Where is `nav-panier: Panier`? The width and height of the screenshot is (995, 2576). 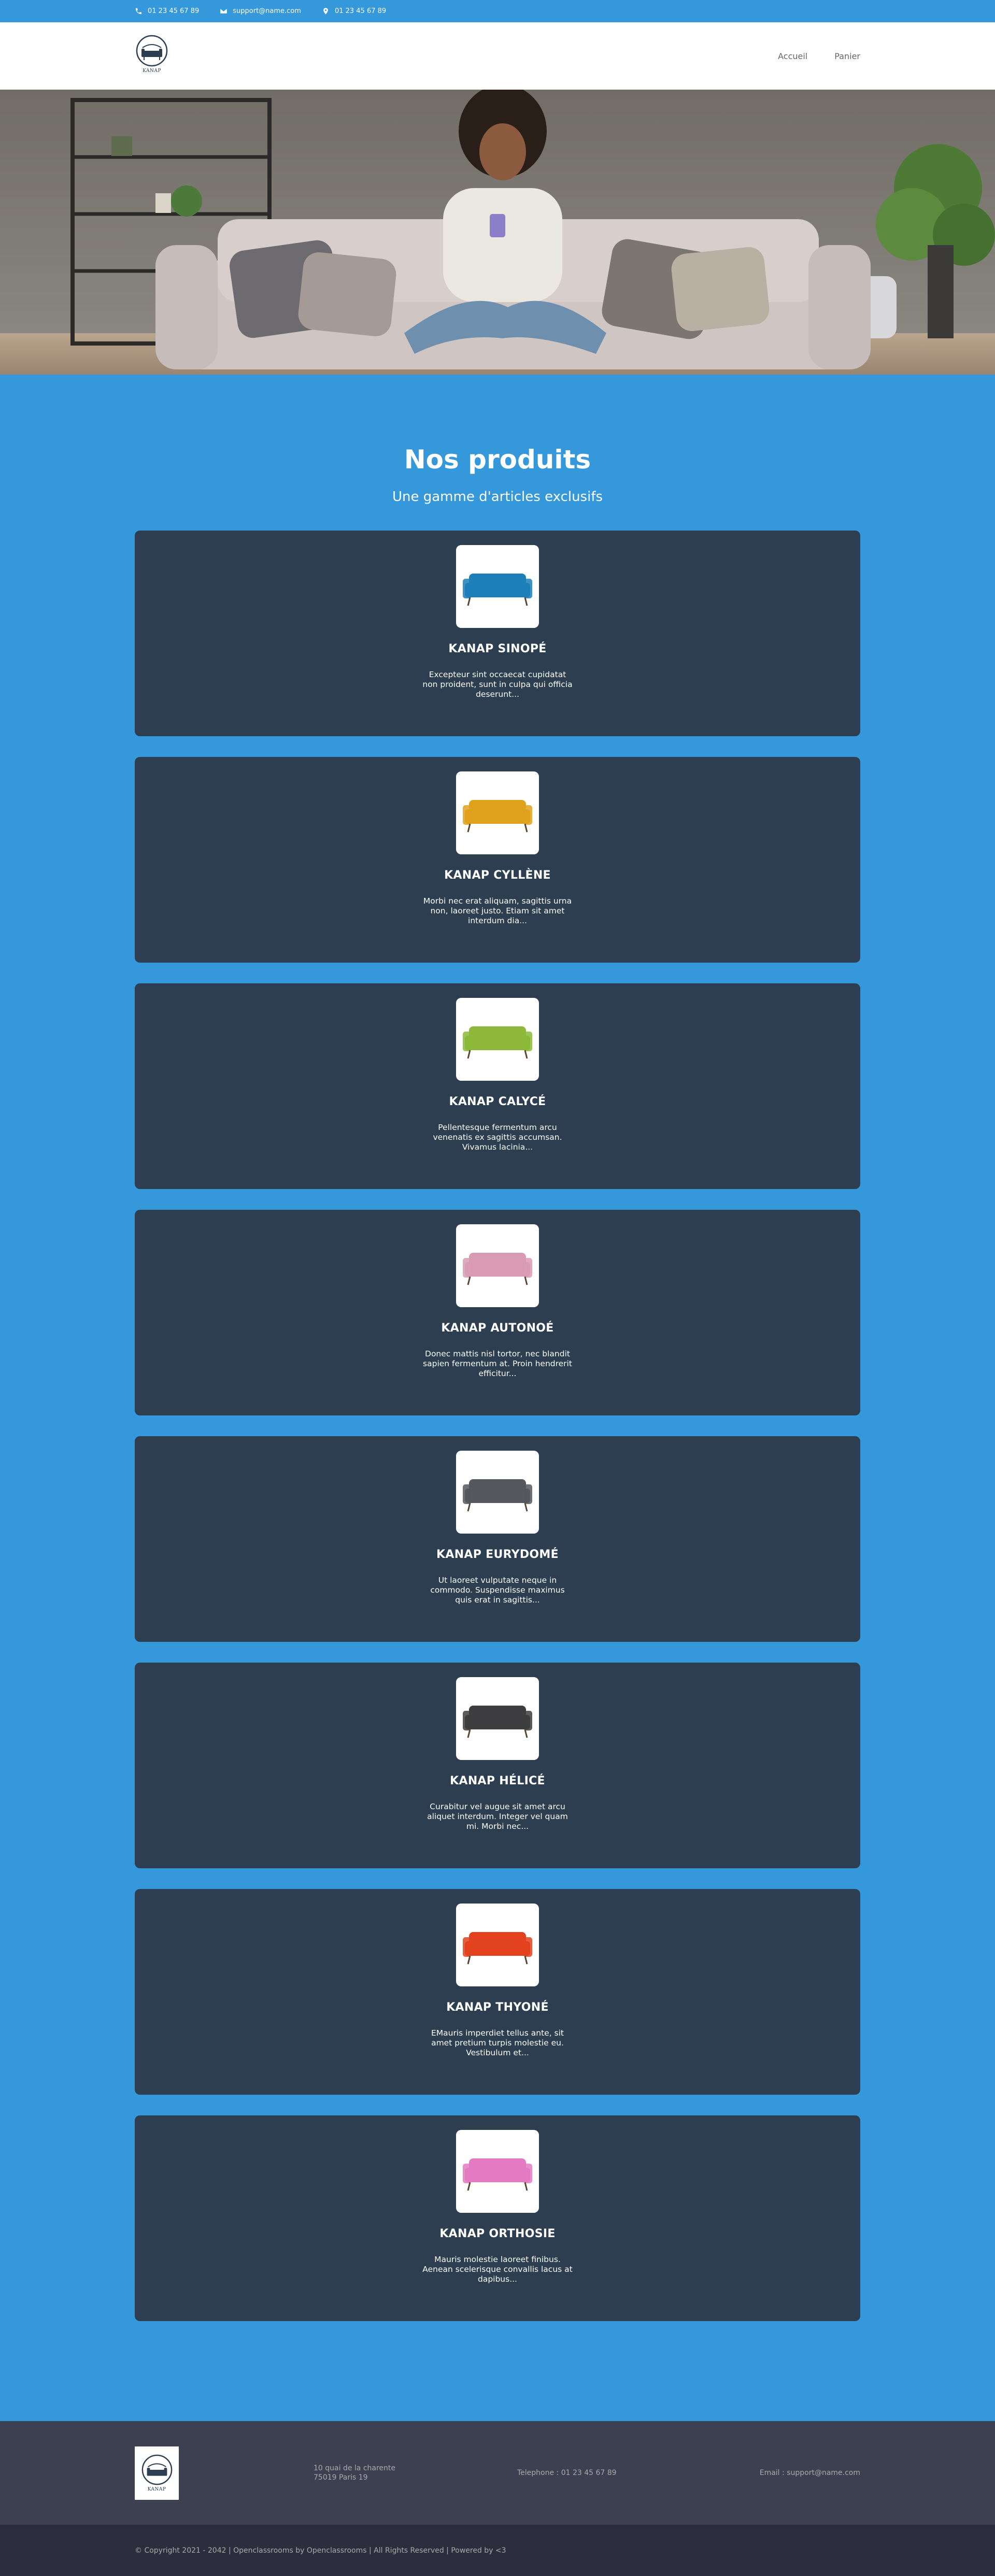 nav-panier: Panier is located at coordinates (847, 56).